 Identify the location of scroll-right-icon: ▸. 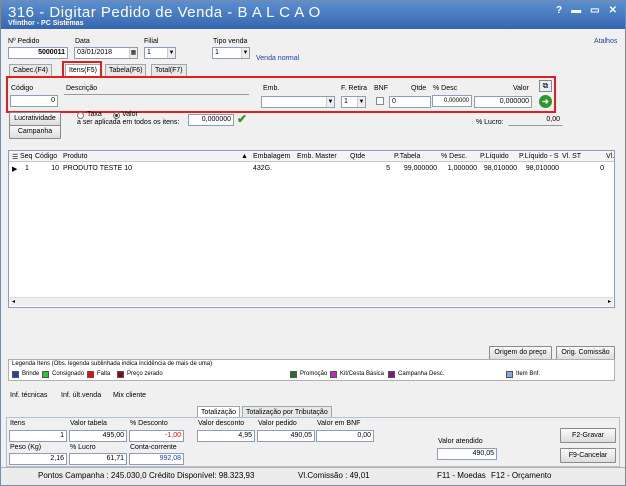
(609, 301).